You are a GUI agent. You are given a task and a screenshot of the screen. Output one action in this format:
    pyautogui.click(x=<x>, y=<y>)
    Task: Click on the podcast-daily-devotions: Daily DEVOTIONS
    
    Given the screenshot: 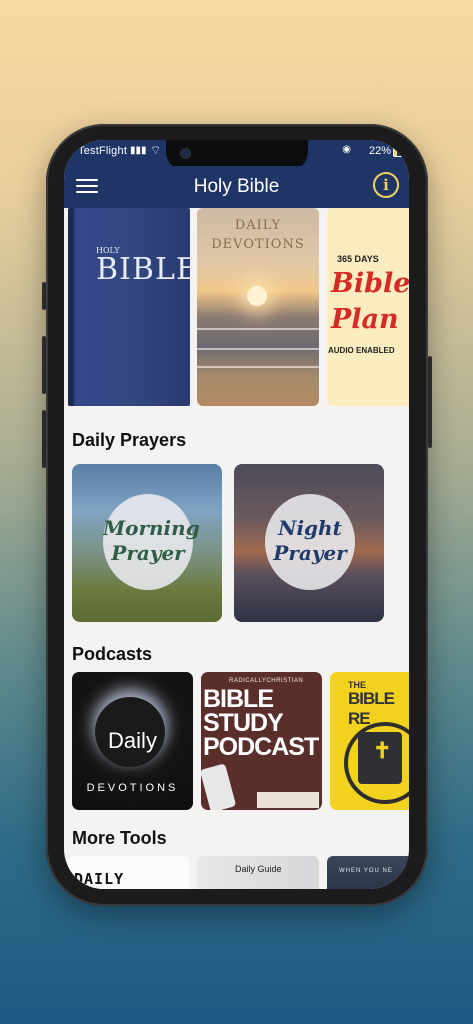 What is the action you would take?
    pyautogui.click(x=132, y=741)
    